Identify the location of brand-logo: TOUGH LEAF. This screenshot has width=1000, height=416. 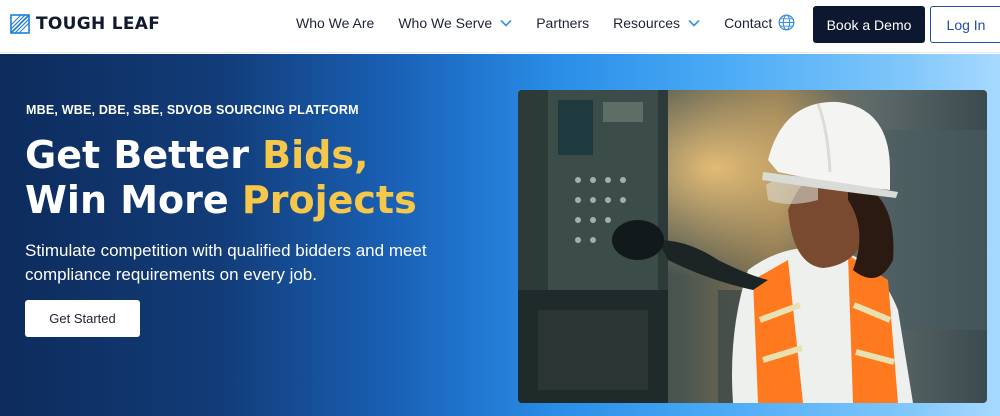
(85, 24).